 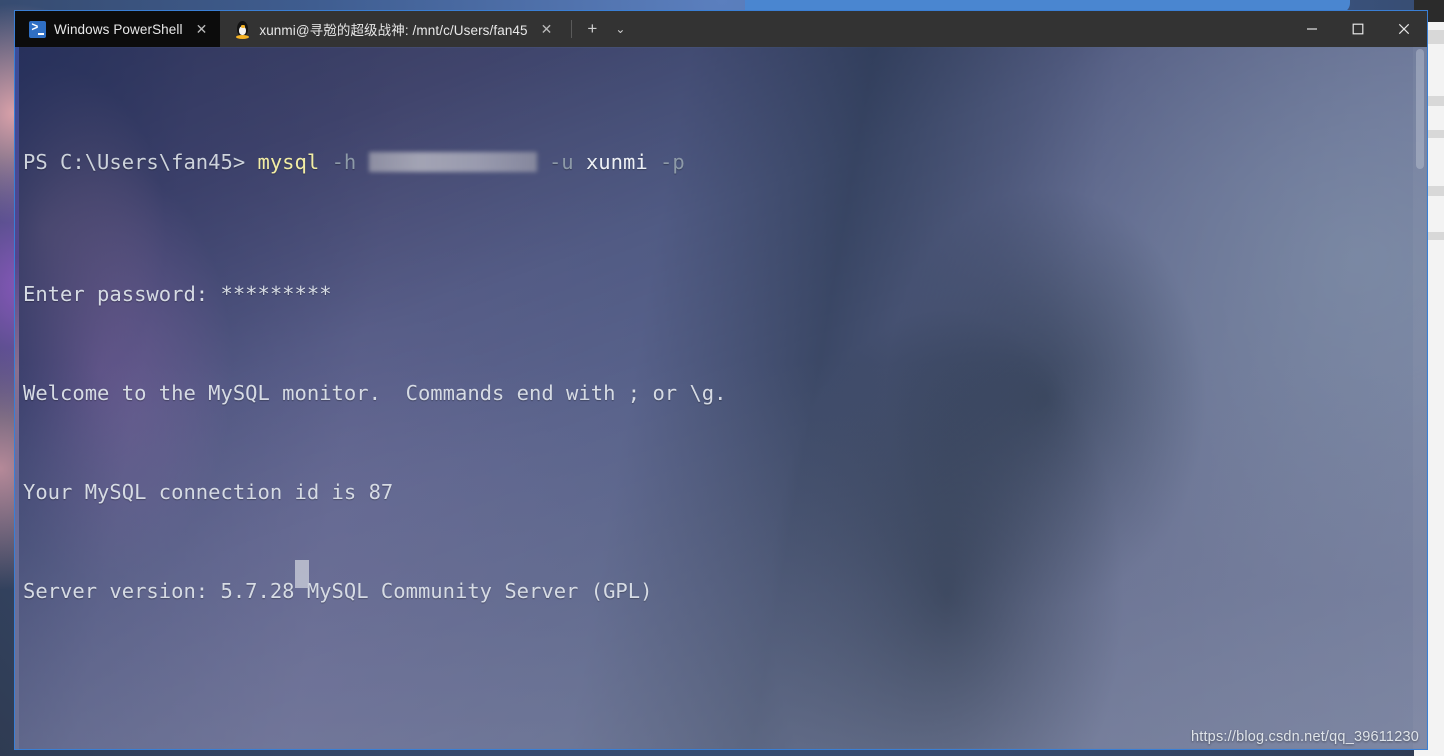 I want to click on chevron-down-icon: ⌄, so click(x=620, y=29).